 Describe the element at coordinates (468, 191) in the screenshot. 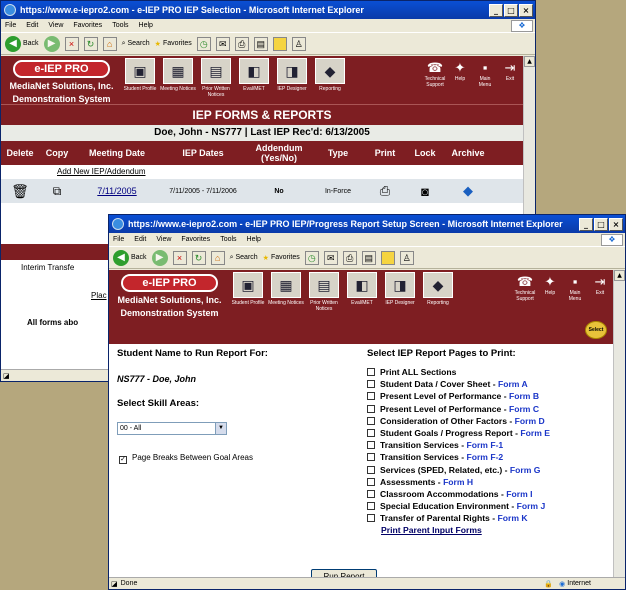

I see `archive-icon: ◆` at that location.